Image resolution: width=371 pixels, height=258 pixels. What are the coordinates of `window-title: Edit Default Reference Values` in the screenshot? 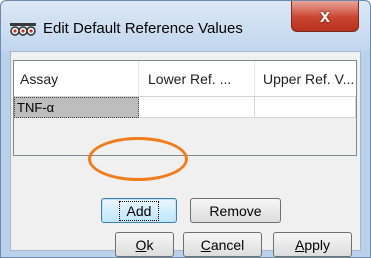 It's located at (143, 28).